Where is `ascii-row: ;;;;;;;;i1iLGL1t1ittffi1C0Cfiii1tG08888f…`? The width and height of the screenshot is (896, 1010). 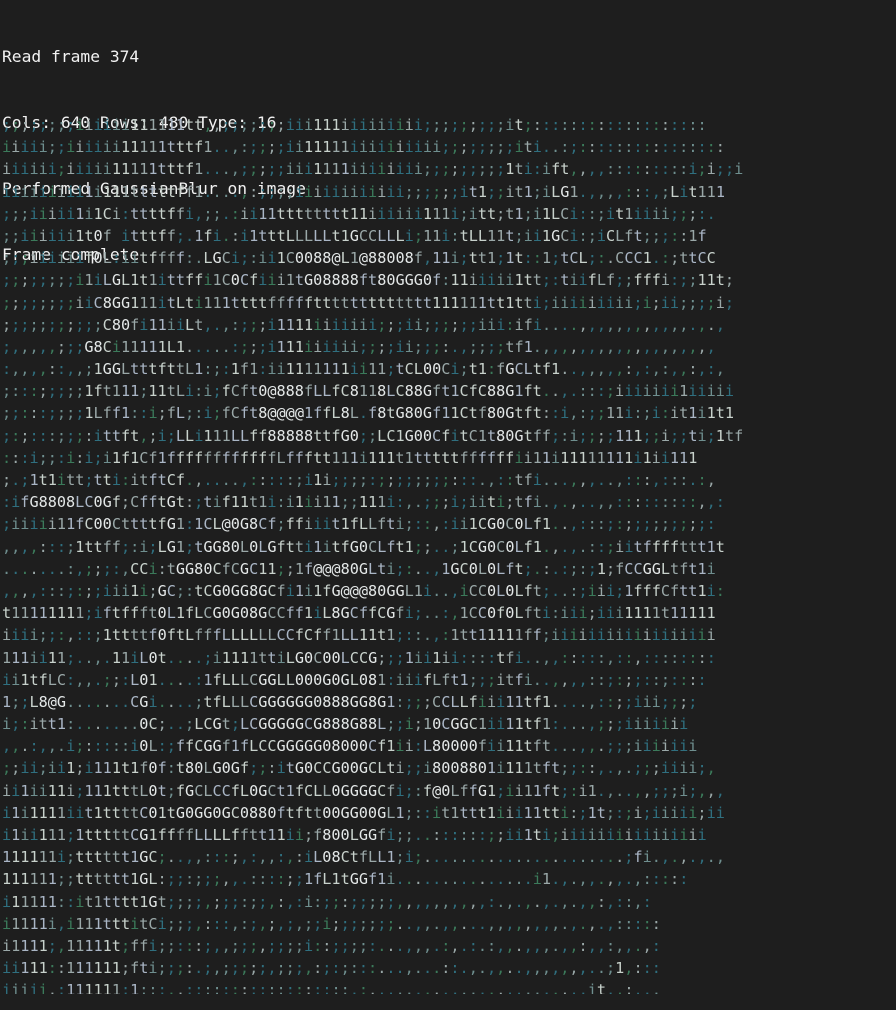 ascii-row: ;;;;;;;;i1iLGL1t1ittffi1C0Cfiii1tG08888f… is located at coordinates (368, 280).